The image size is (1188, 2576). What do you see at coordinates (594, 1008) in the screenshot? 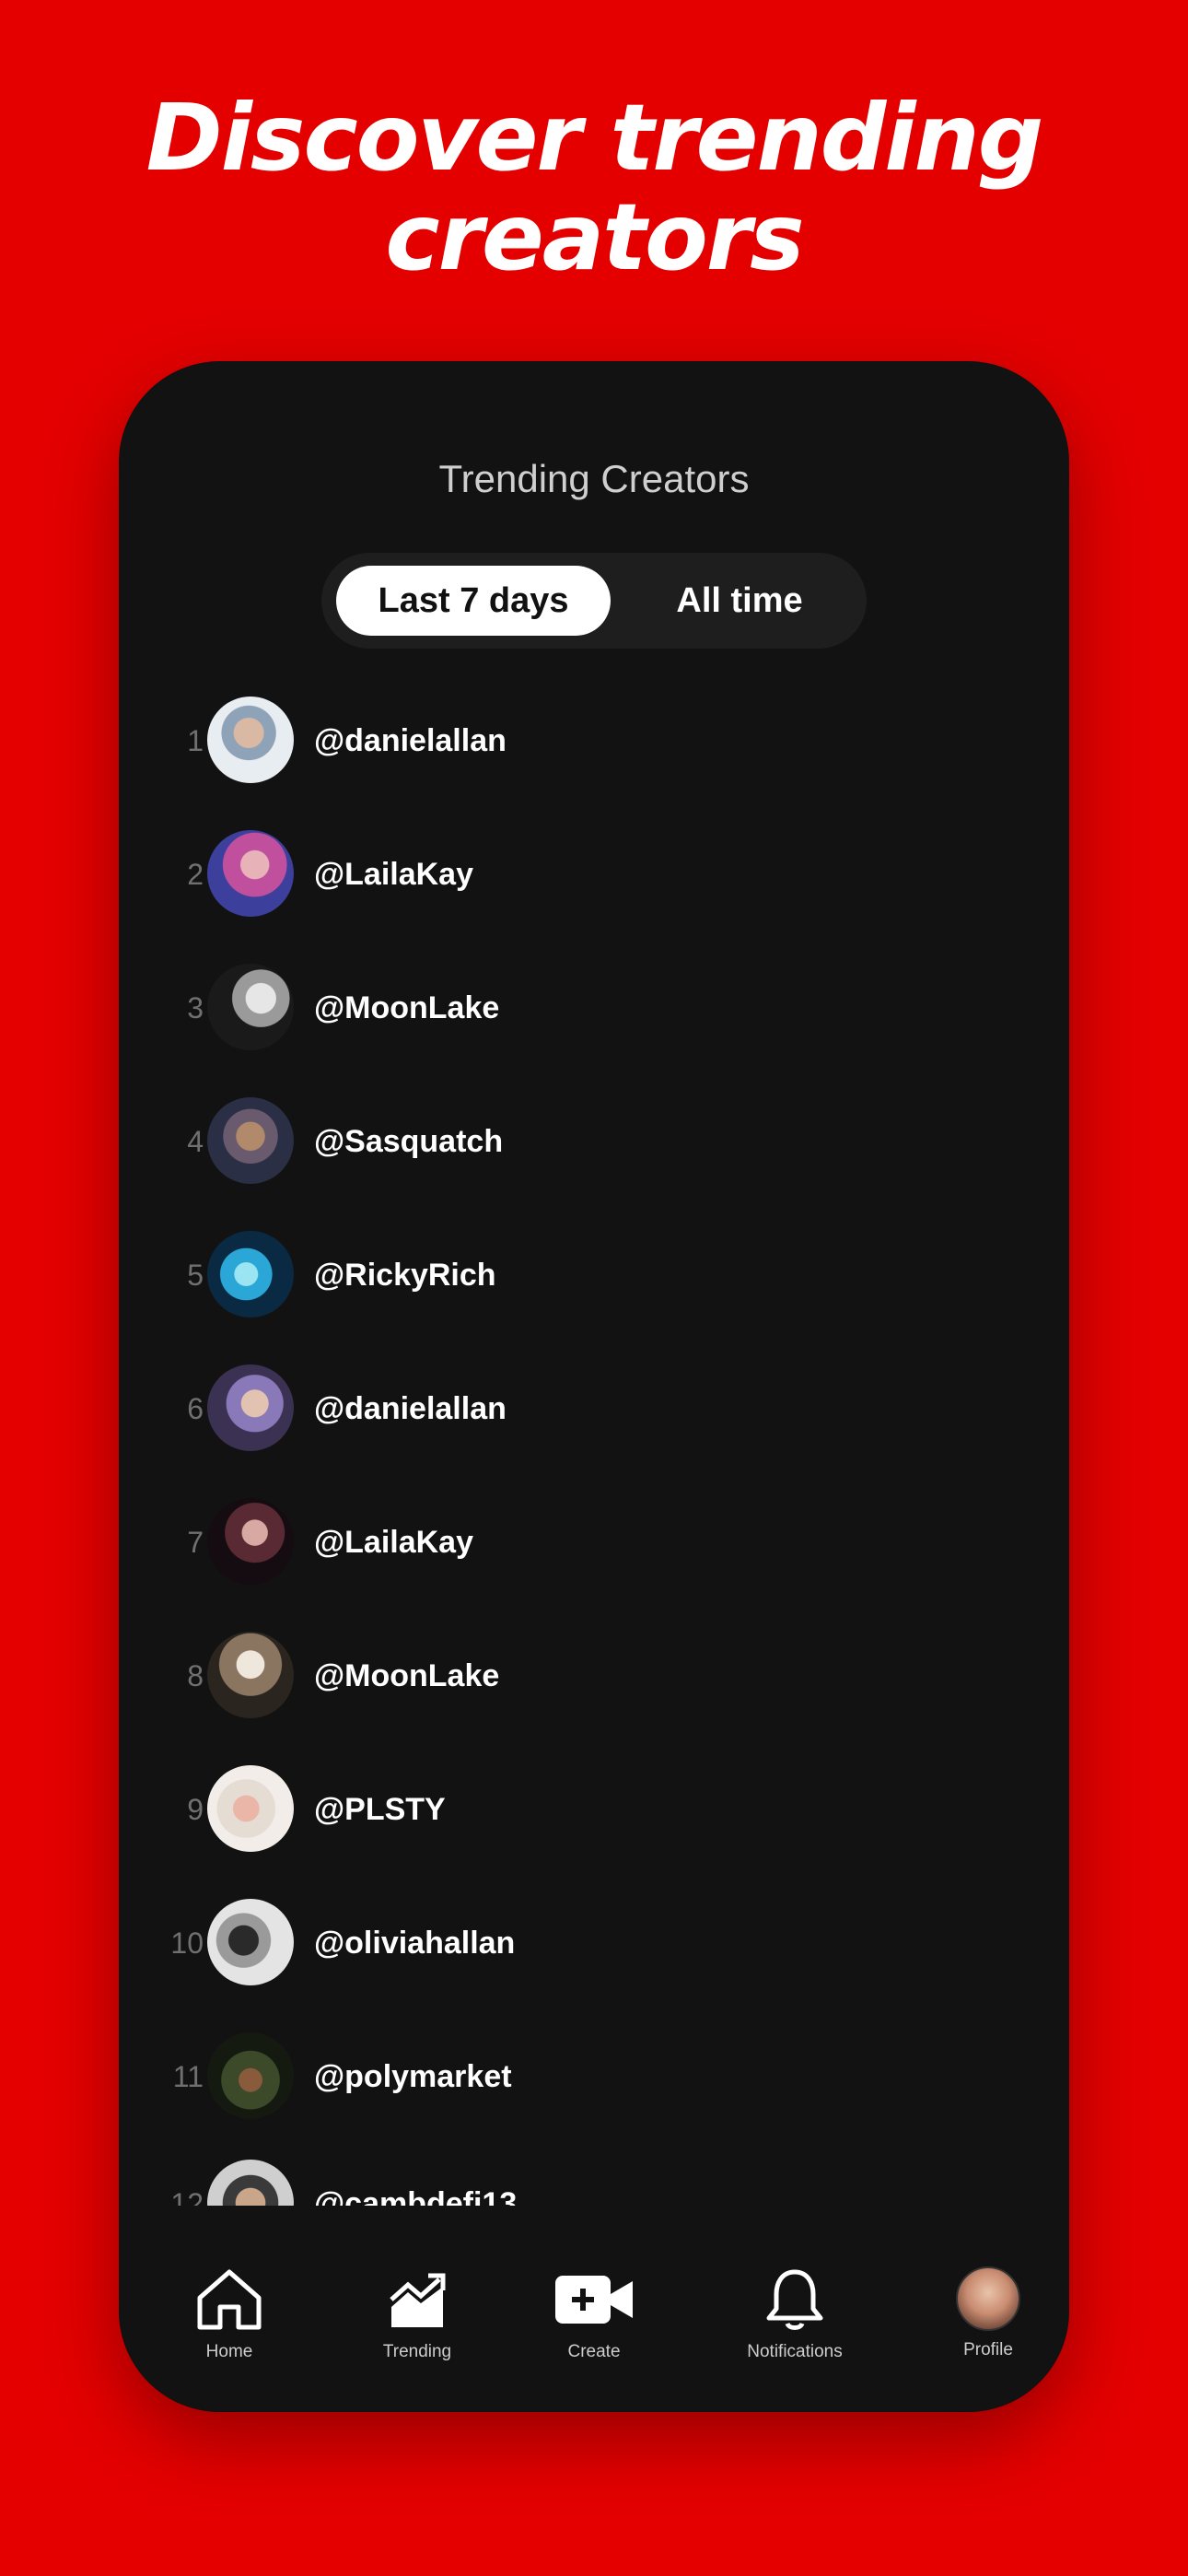
I see `creator-row: 3 @MoonLake` at bounding box center [594, 1008].